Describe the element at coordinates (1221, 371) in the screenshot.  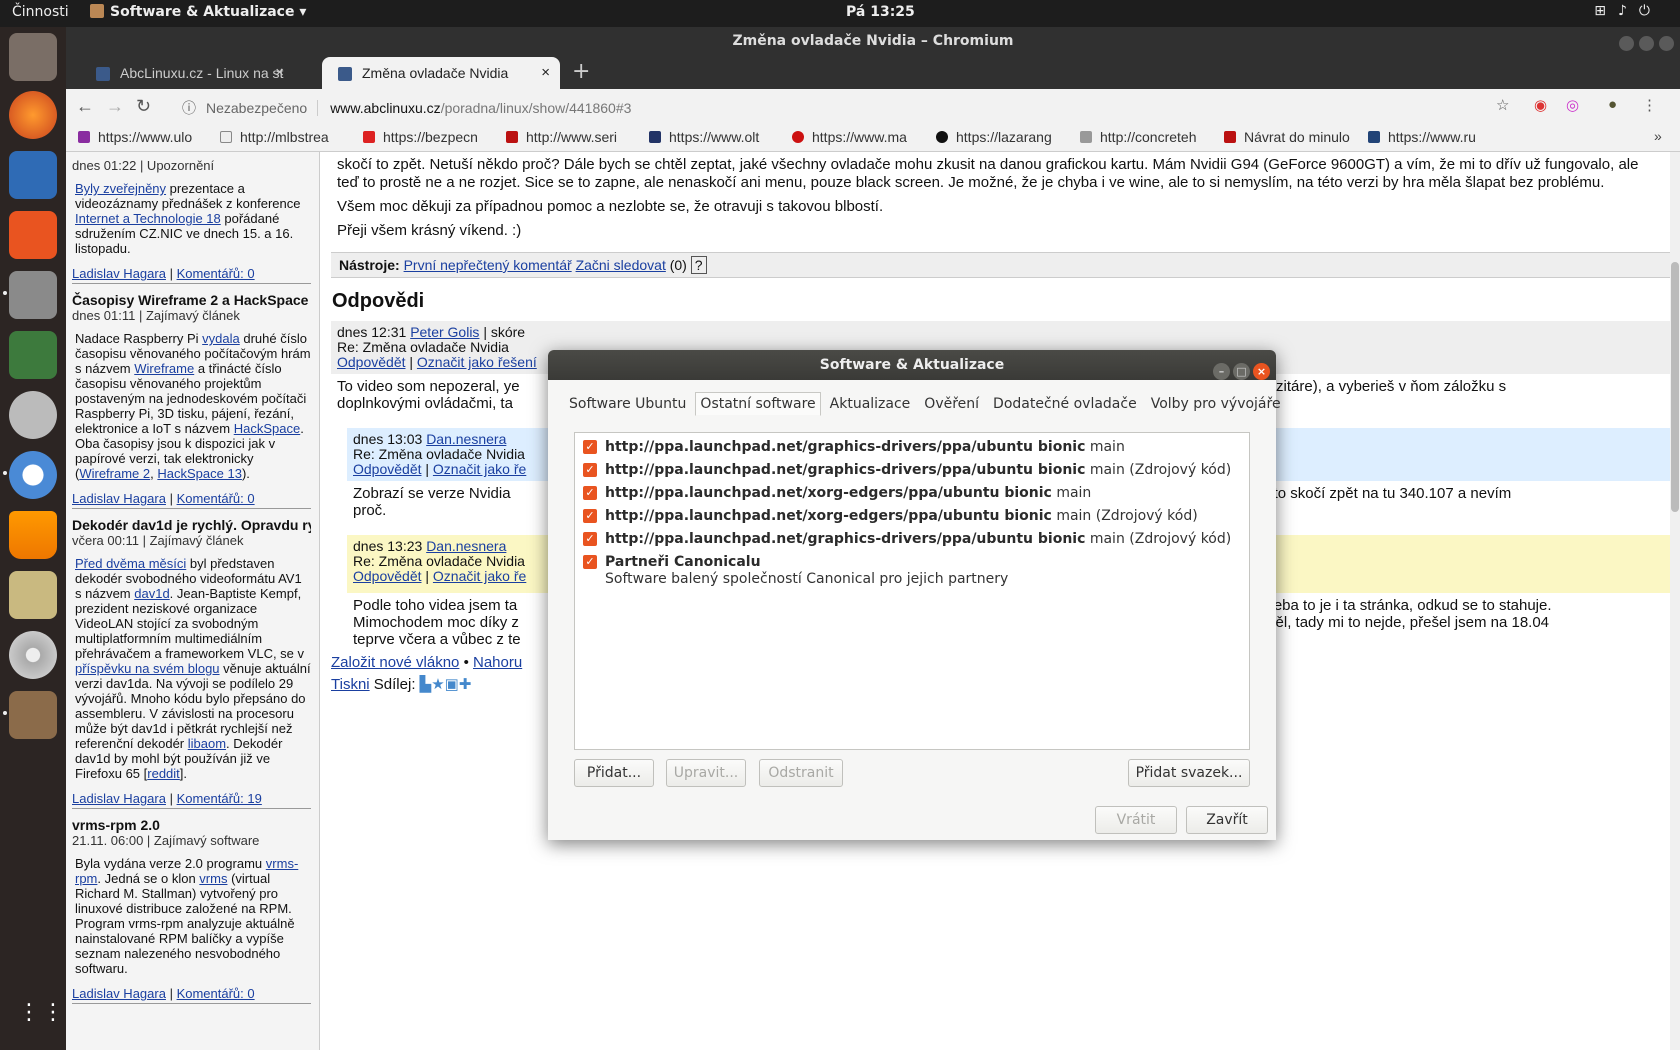
I see `minimize-icon: –` at that location.